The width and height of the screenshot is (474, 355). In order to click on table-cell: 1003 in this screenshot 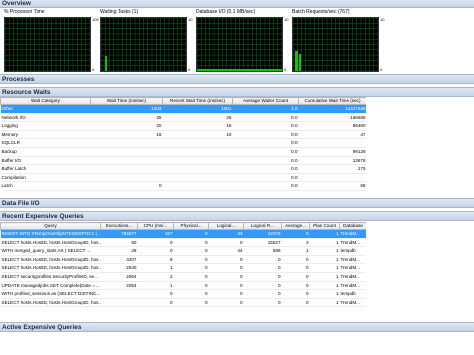, I will do `click(126, 109)`.